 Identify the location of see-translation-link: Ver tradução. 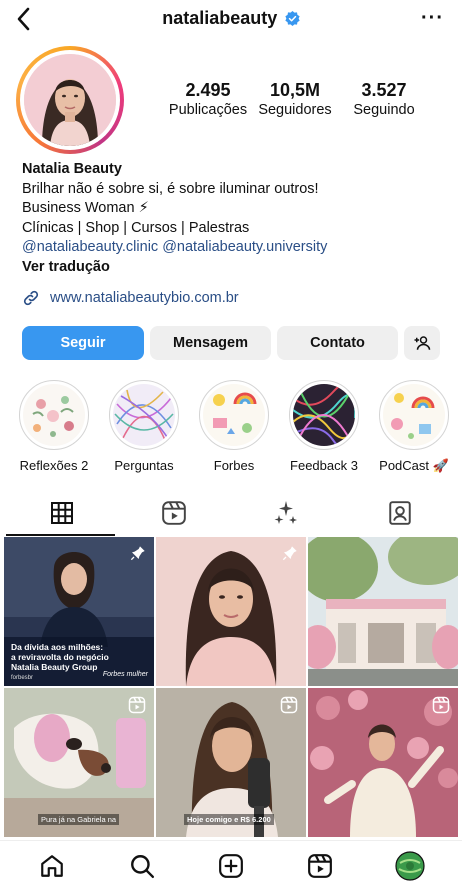
(232, 268).